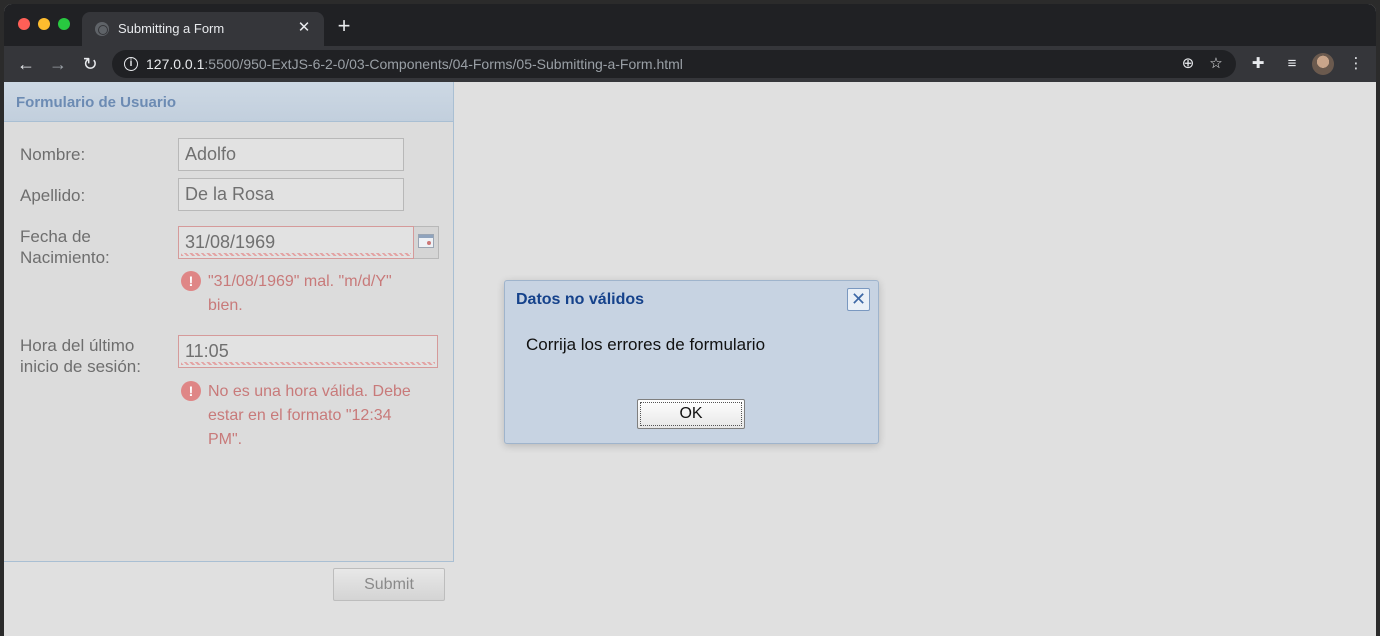  What do you see at coordinates (296, 242) in the screenshot?
I see `fecha-nacimiento-input: 31/08/1969` at bounding box center [296, 242].